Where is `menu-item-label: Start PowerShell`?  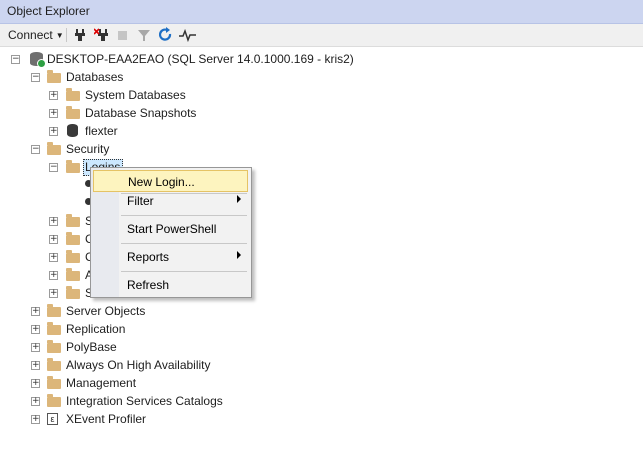
menu-item-label: Start PowerShell is located at coordinates (172, 229).